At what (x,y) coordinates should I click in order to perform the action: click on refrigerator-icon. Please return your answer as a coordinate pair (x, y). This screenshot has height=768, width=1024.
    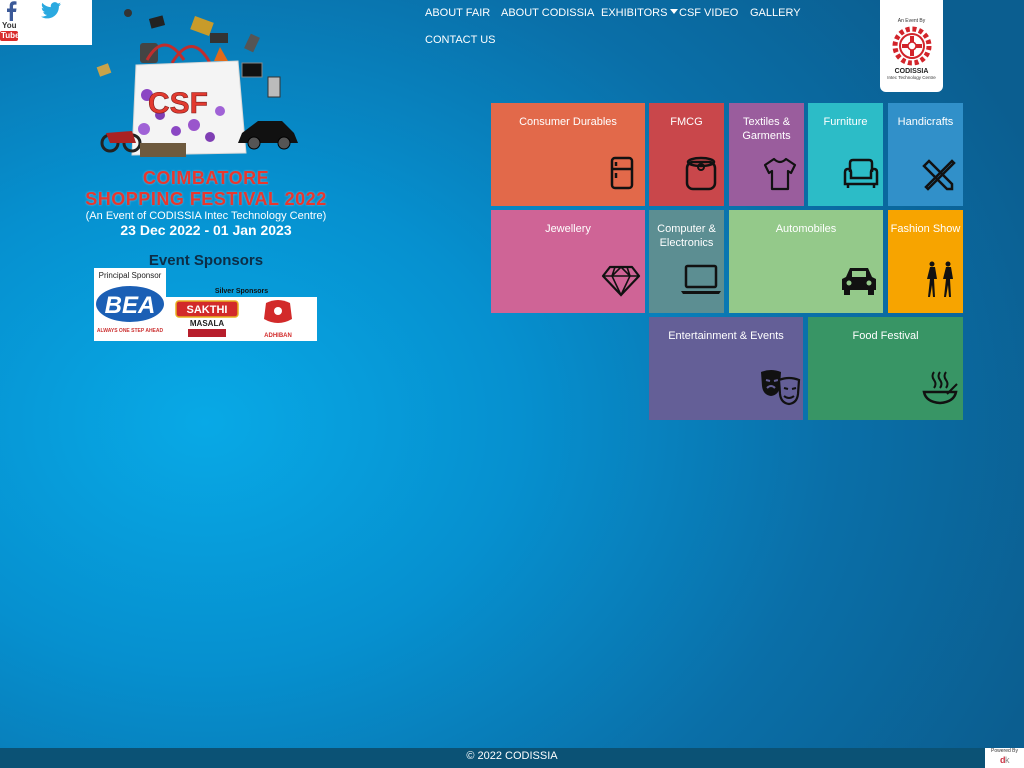
    Looking at the image, I should click on (622, 173).